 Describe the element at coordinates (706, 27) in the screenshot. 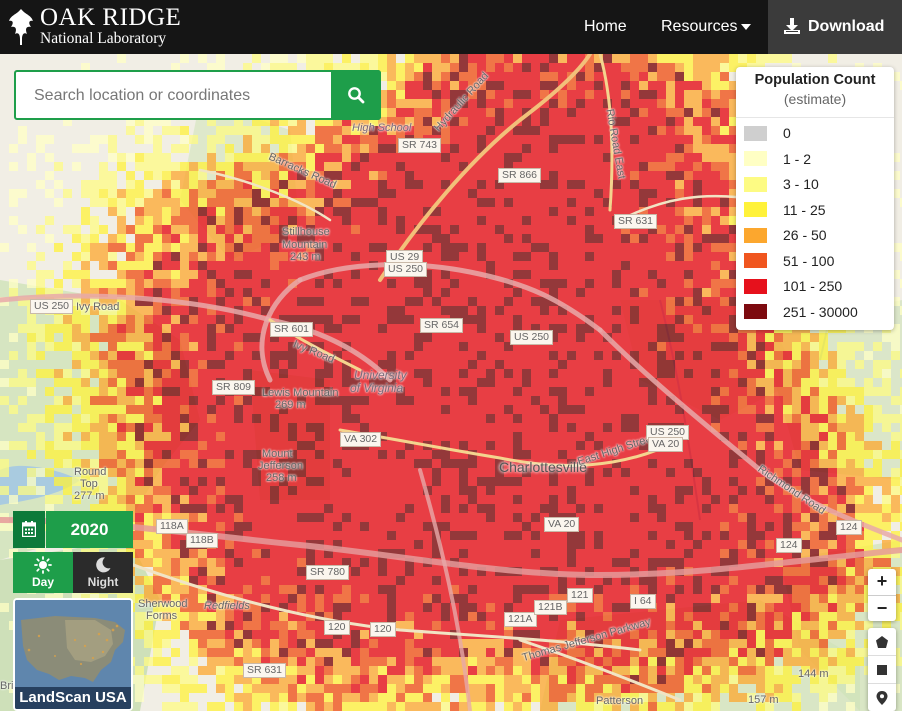

I see `nav-resources-dropdown: Resources` at that location.